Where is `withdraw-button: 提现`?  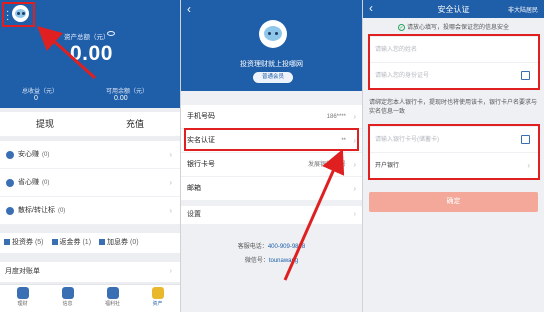 withdraw-button: 提现 is located at coordinates (45, 124).